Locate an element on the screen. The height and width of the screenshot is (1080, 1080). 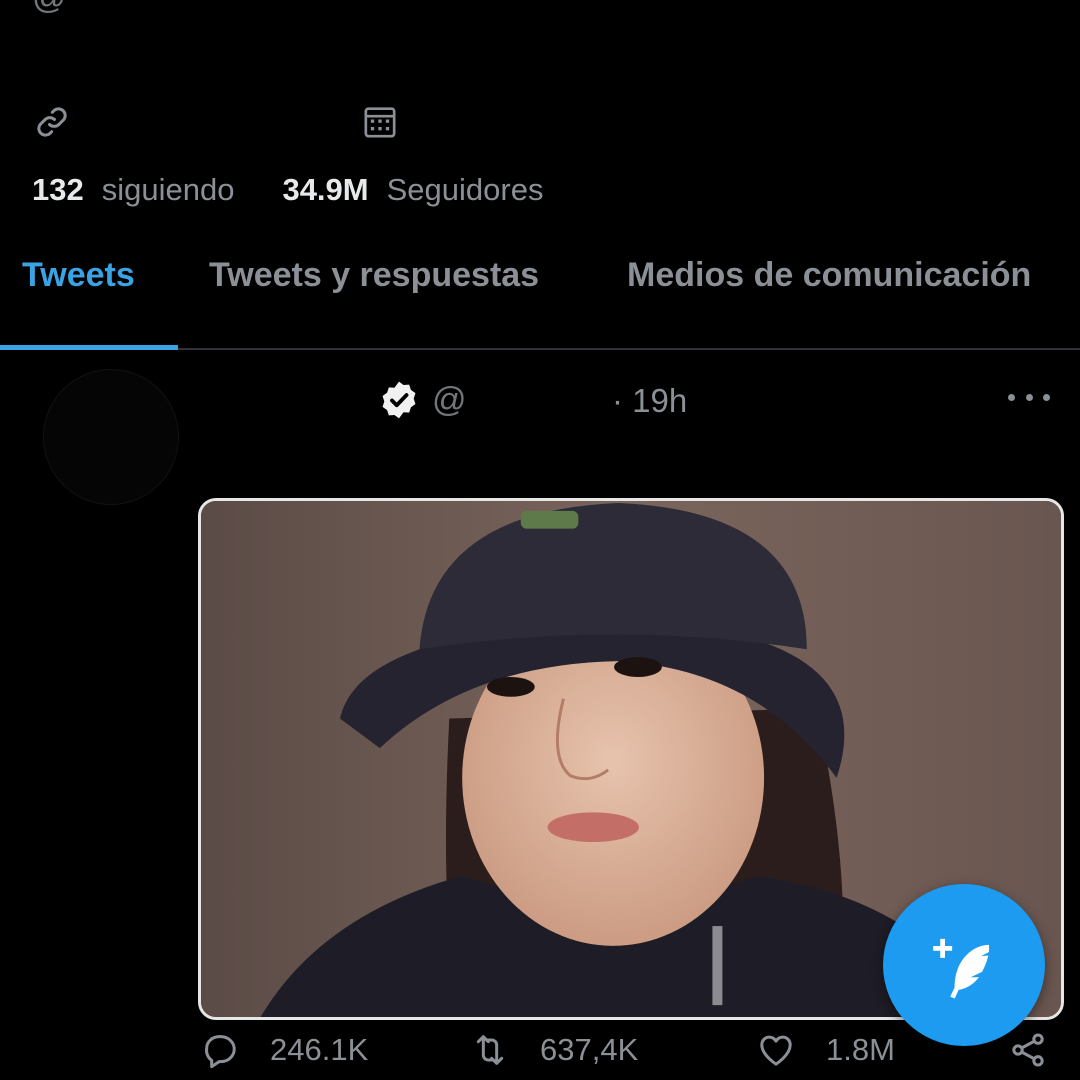
calendar-icon is located at coordinates (380, 122).